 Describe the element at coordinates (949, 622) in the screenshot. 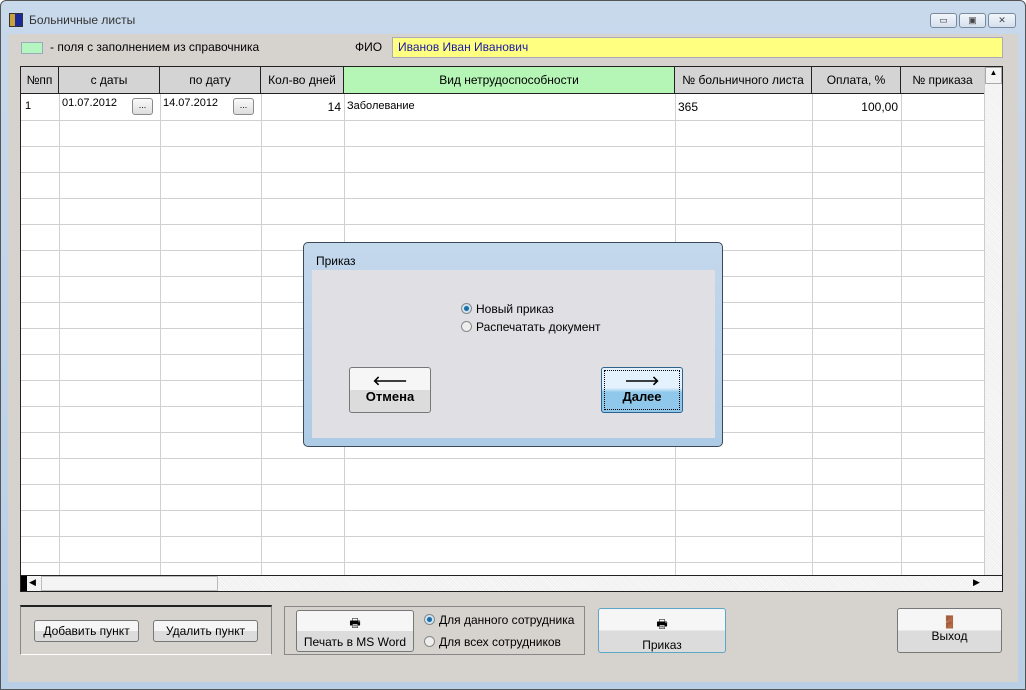

I see `exit-door-icon: 🚪` at that location.